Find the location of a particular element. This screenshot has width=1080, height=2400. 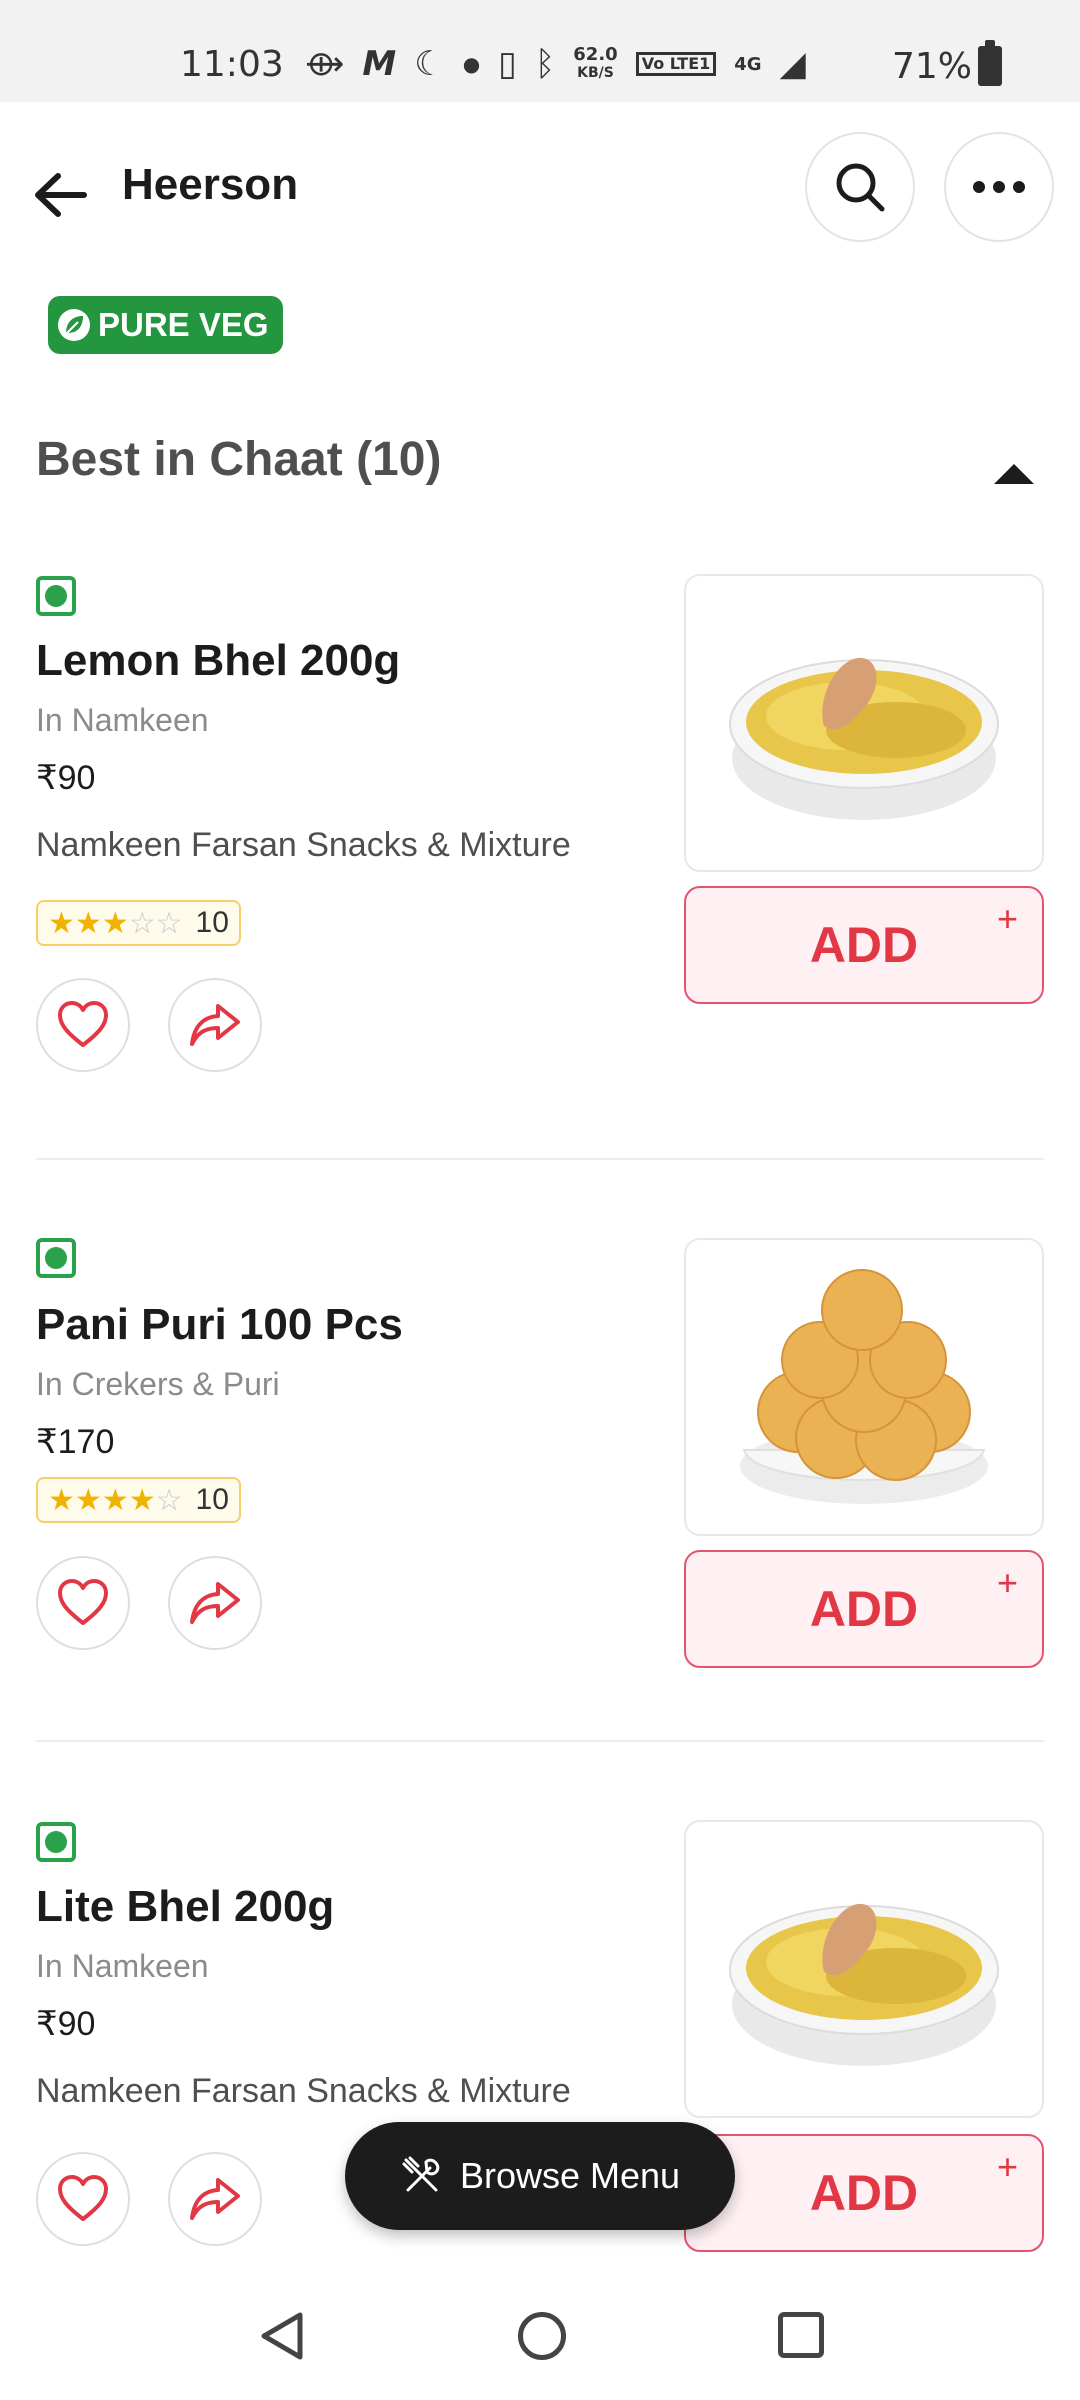

volte-icon: Vo LTE1 is located at coordinates (676, 64).